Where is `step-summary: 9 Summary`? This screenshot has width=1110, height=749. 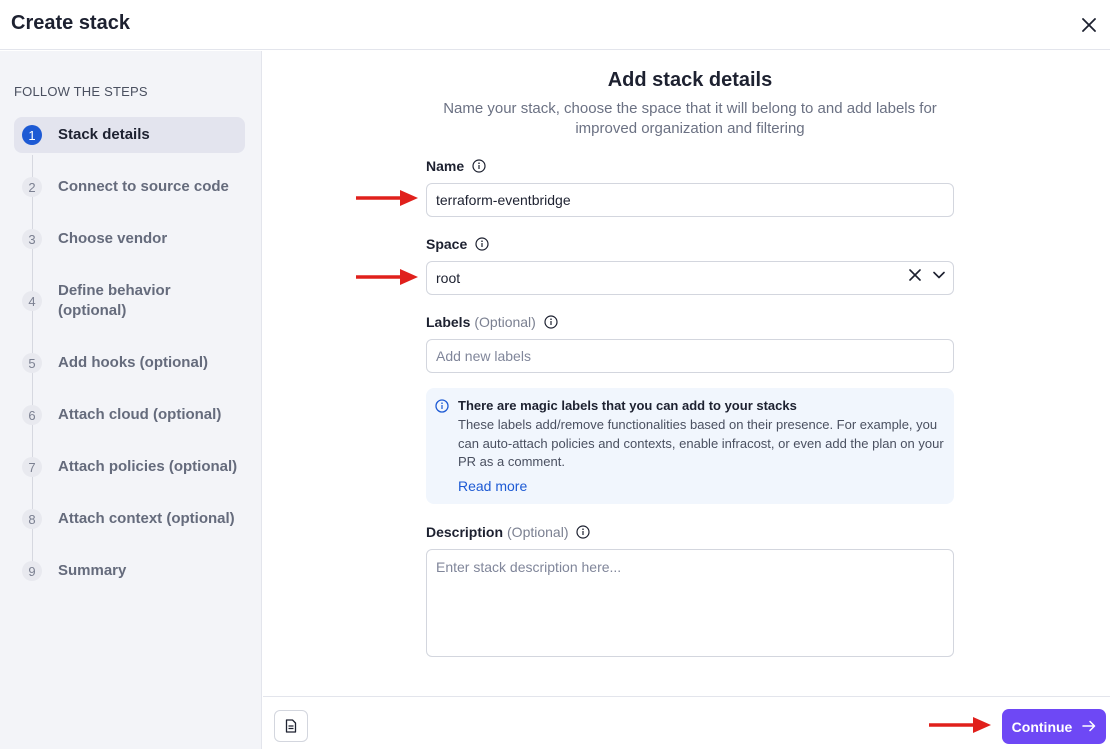 step-summary: 9 Summary is located at coordinates (129, 571).